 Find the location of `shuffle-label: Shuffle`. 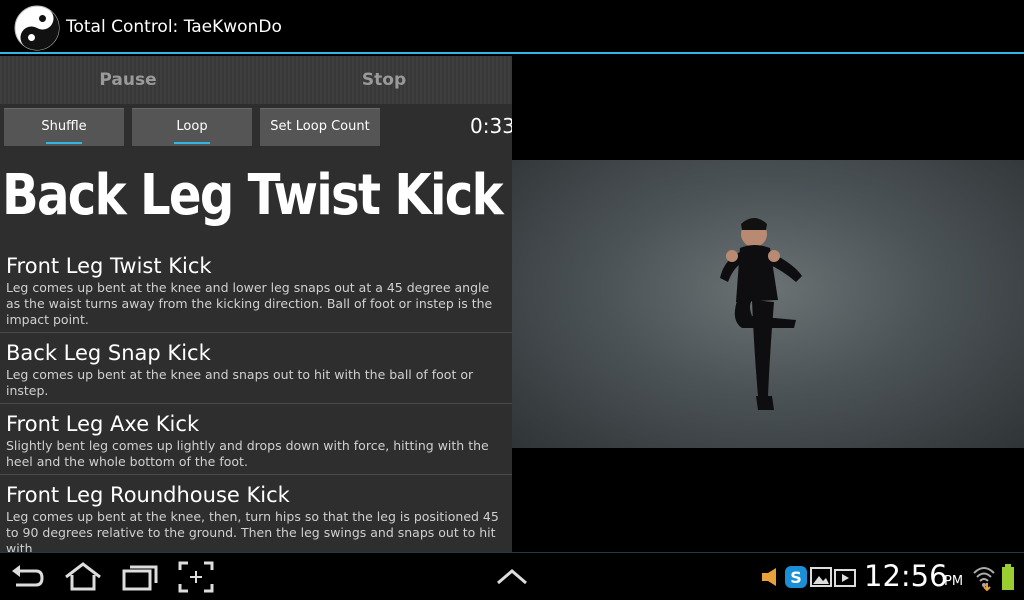

shuffle-label: Shuffle is located at coordinates (64, 126).